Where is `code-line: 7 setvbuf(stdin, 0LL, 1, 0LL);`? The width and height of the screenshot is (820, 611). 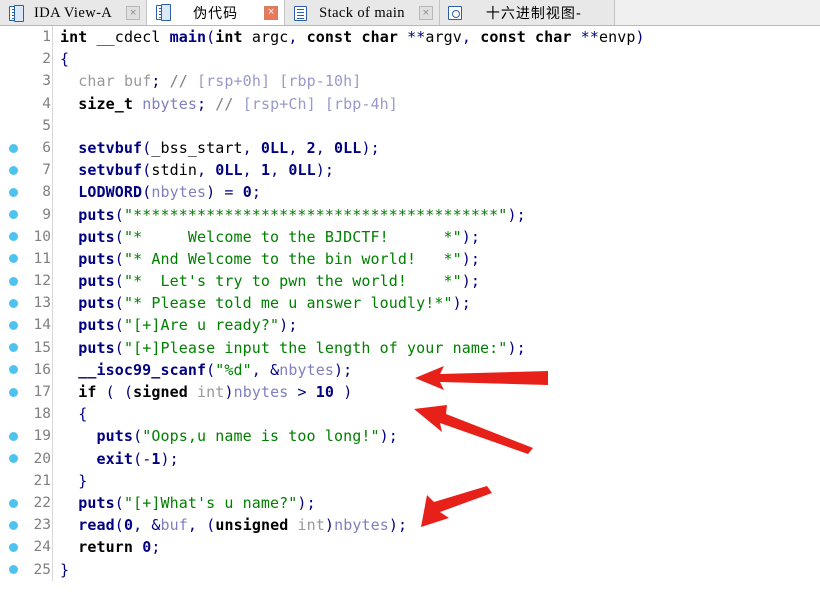 code-line: 7 setvbuf(stdin, 0LL, 1, 0LL); is located at coordinates (410, 170).